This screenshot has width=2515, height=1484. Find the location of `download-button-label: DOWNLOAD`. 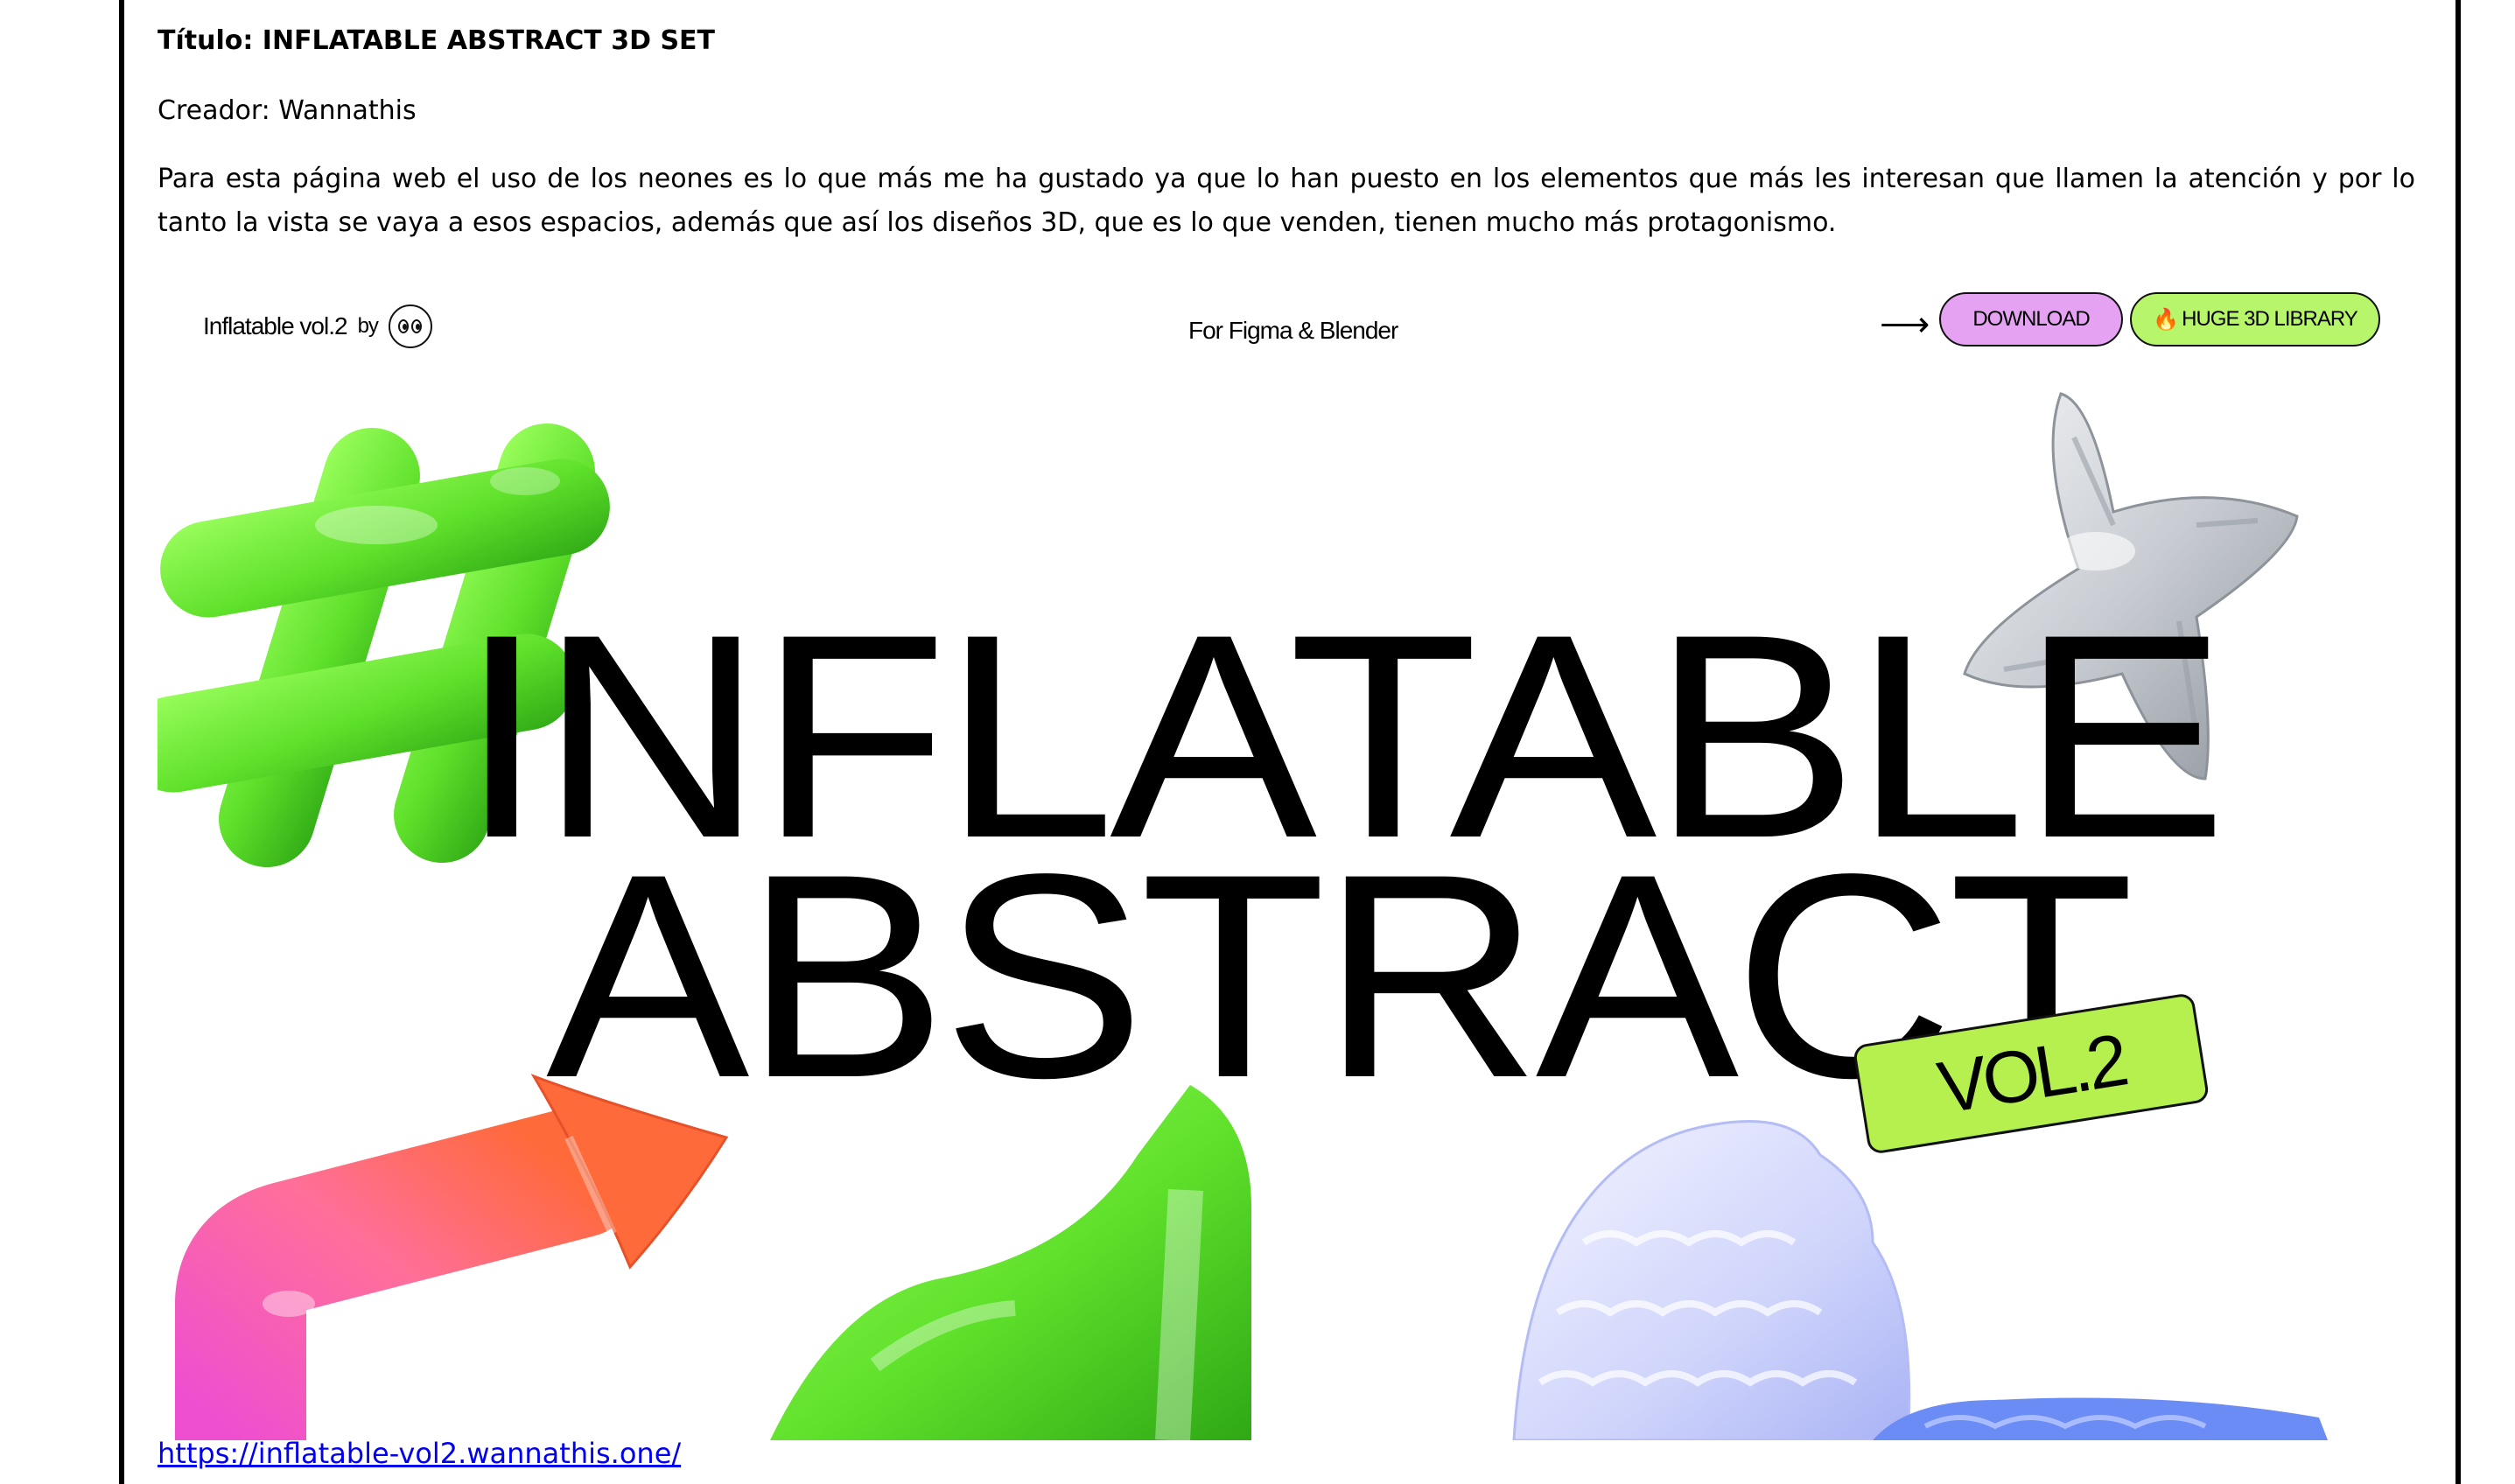

download-button-label: DOWNLOAD is located at coordinates (2031, 319).